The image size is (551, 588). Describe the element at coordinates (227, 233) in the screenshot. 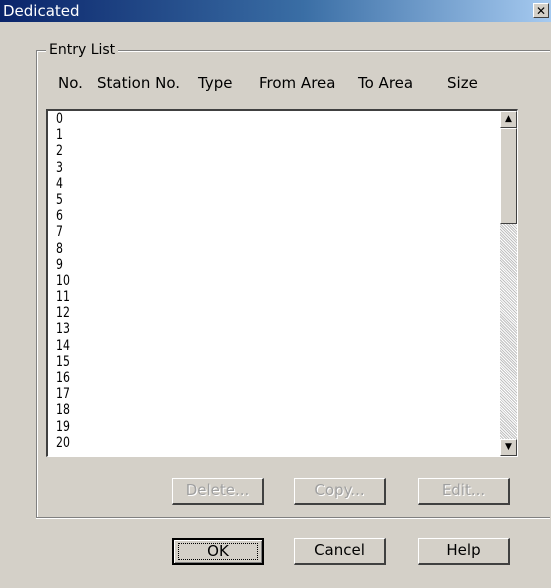

I see `list-item: 7` at that location.